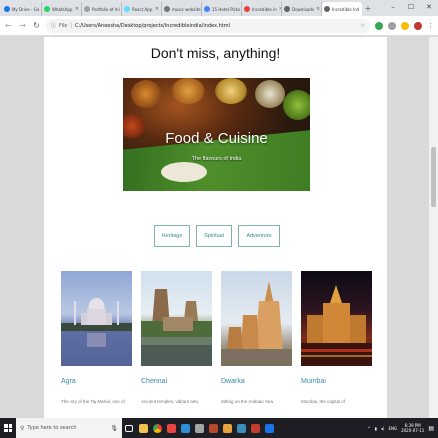 This screenshot has height=438, width=438. Describe the element at coordinates (363, 26) in the screenshot. I see `star-icon: ☆` at that location.